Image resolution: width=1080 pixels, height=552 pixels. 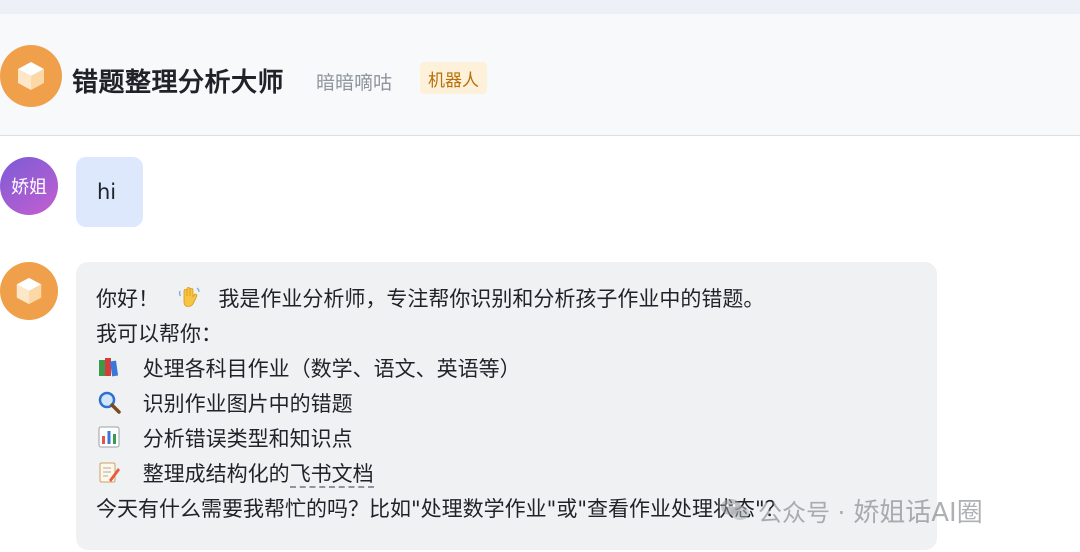 What do you see at coordinates (331, 369) in the screenshot?
I see `list-item-text: 处理各科目作业（数学、语文、英语等）` at bounding box center [331, 369].